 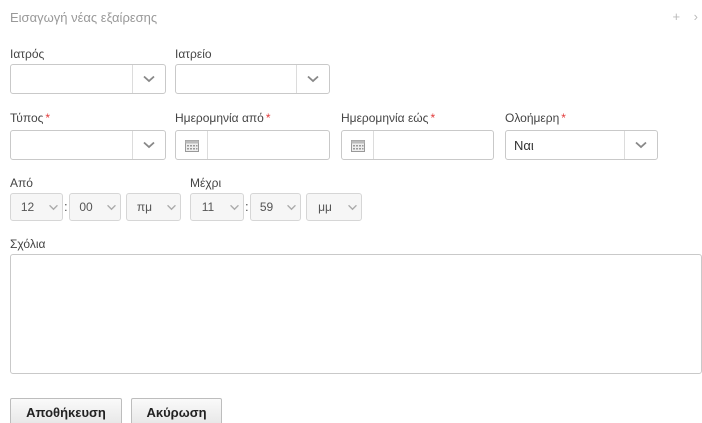 What do you see at coordinates (385, 118) in the screenshot?
I see `date-to-label-text: Ημερομηνία εώς` at bounding box center [385, 118].